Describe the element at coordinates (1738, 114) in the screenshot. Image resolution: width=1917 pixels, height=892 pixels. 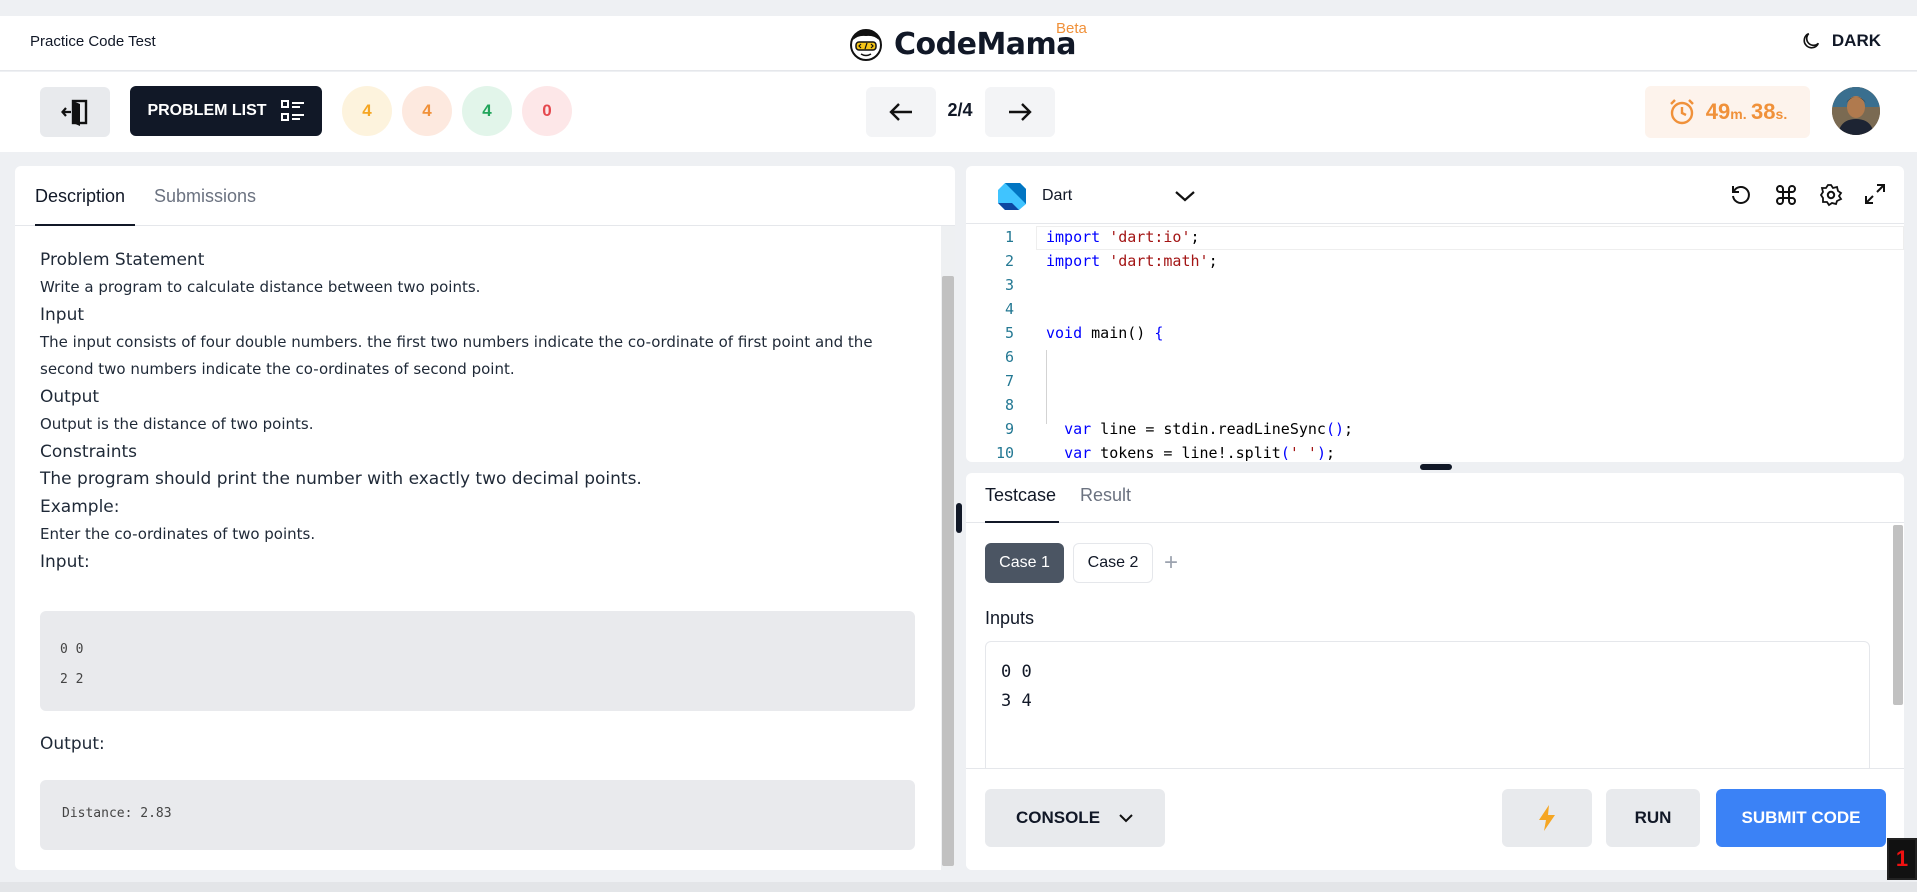
I see `timer-minutes-unit: m.` at that location.